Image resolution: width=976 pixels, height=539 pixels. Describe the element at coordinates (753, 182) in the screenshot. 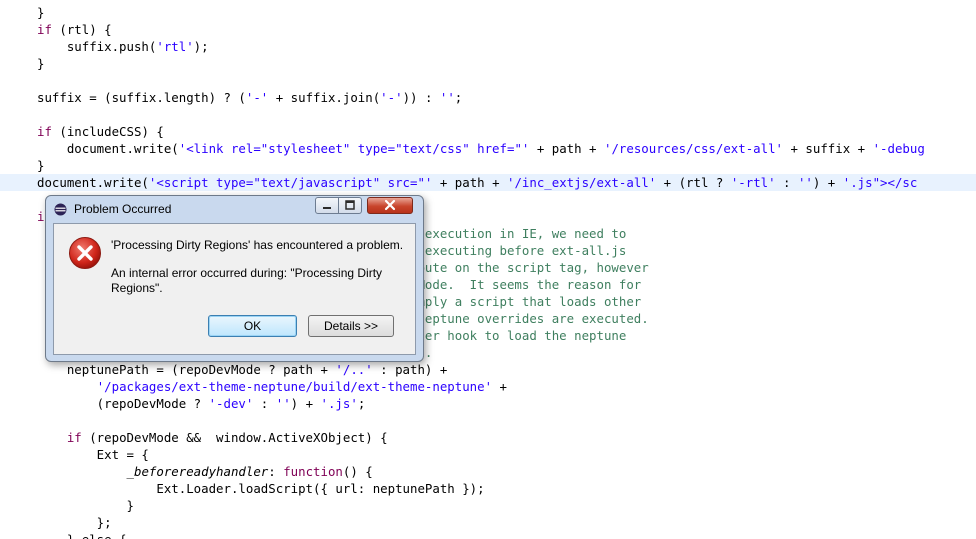

I see `code-token: '-rtl'` at that location.